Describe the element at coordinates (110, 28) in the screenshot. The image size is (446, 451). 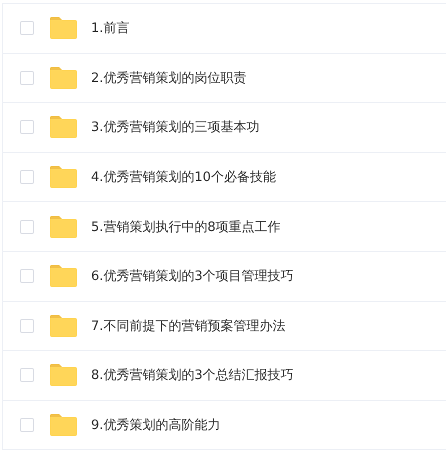
I see `folder-name: 1.前言` at that location.